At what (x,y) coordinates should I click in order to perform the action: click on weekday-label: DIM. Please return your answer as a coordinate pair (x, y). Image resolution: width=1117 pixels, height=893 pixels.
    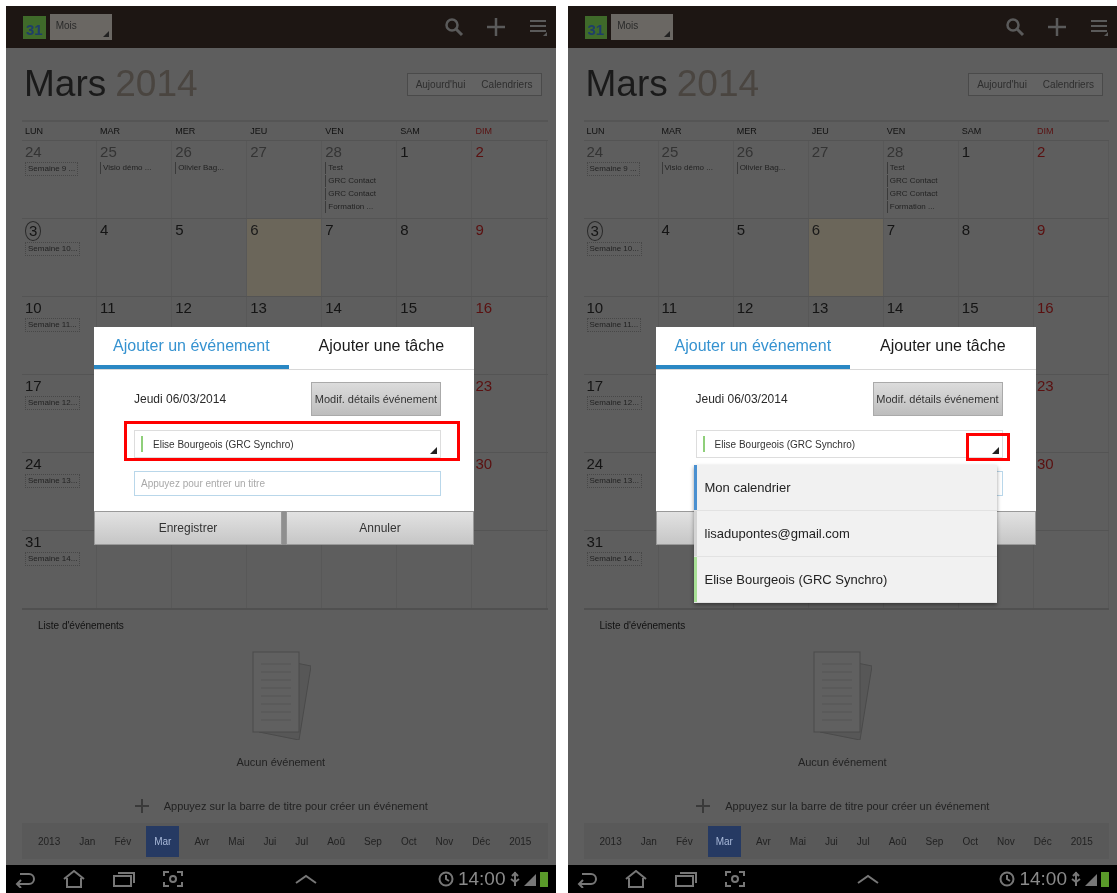
    Looking at the image, I should click on (483, 131).